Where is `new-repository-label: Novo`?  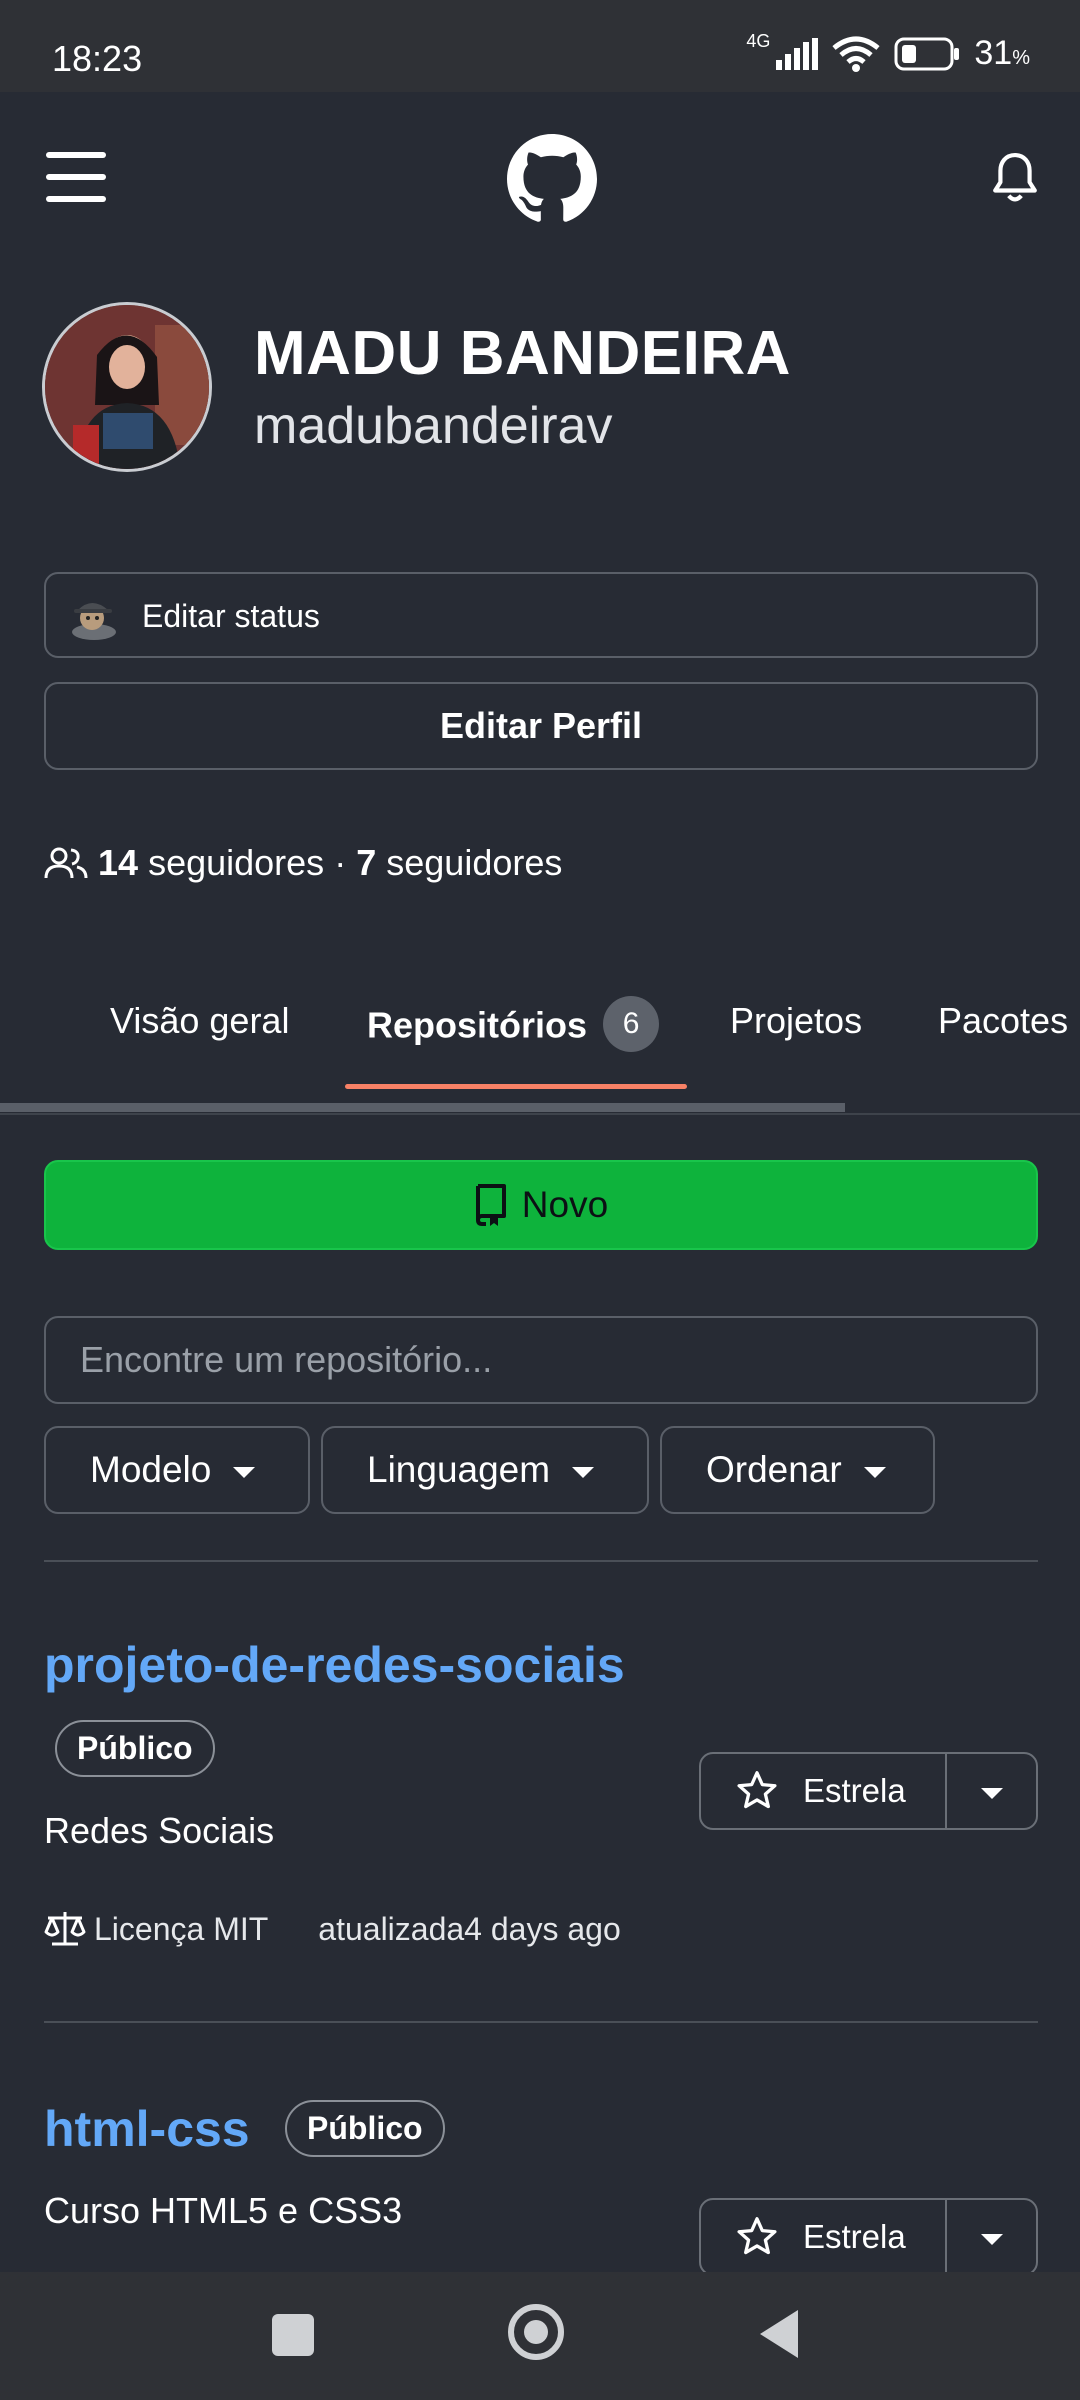 new-repository-label: Novo is located at coordinates (565, 1204).